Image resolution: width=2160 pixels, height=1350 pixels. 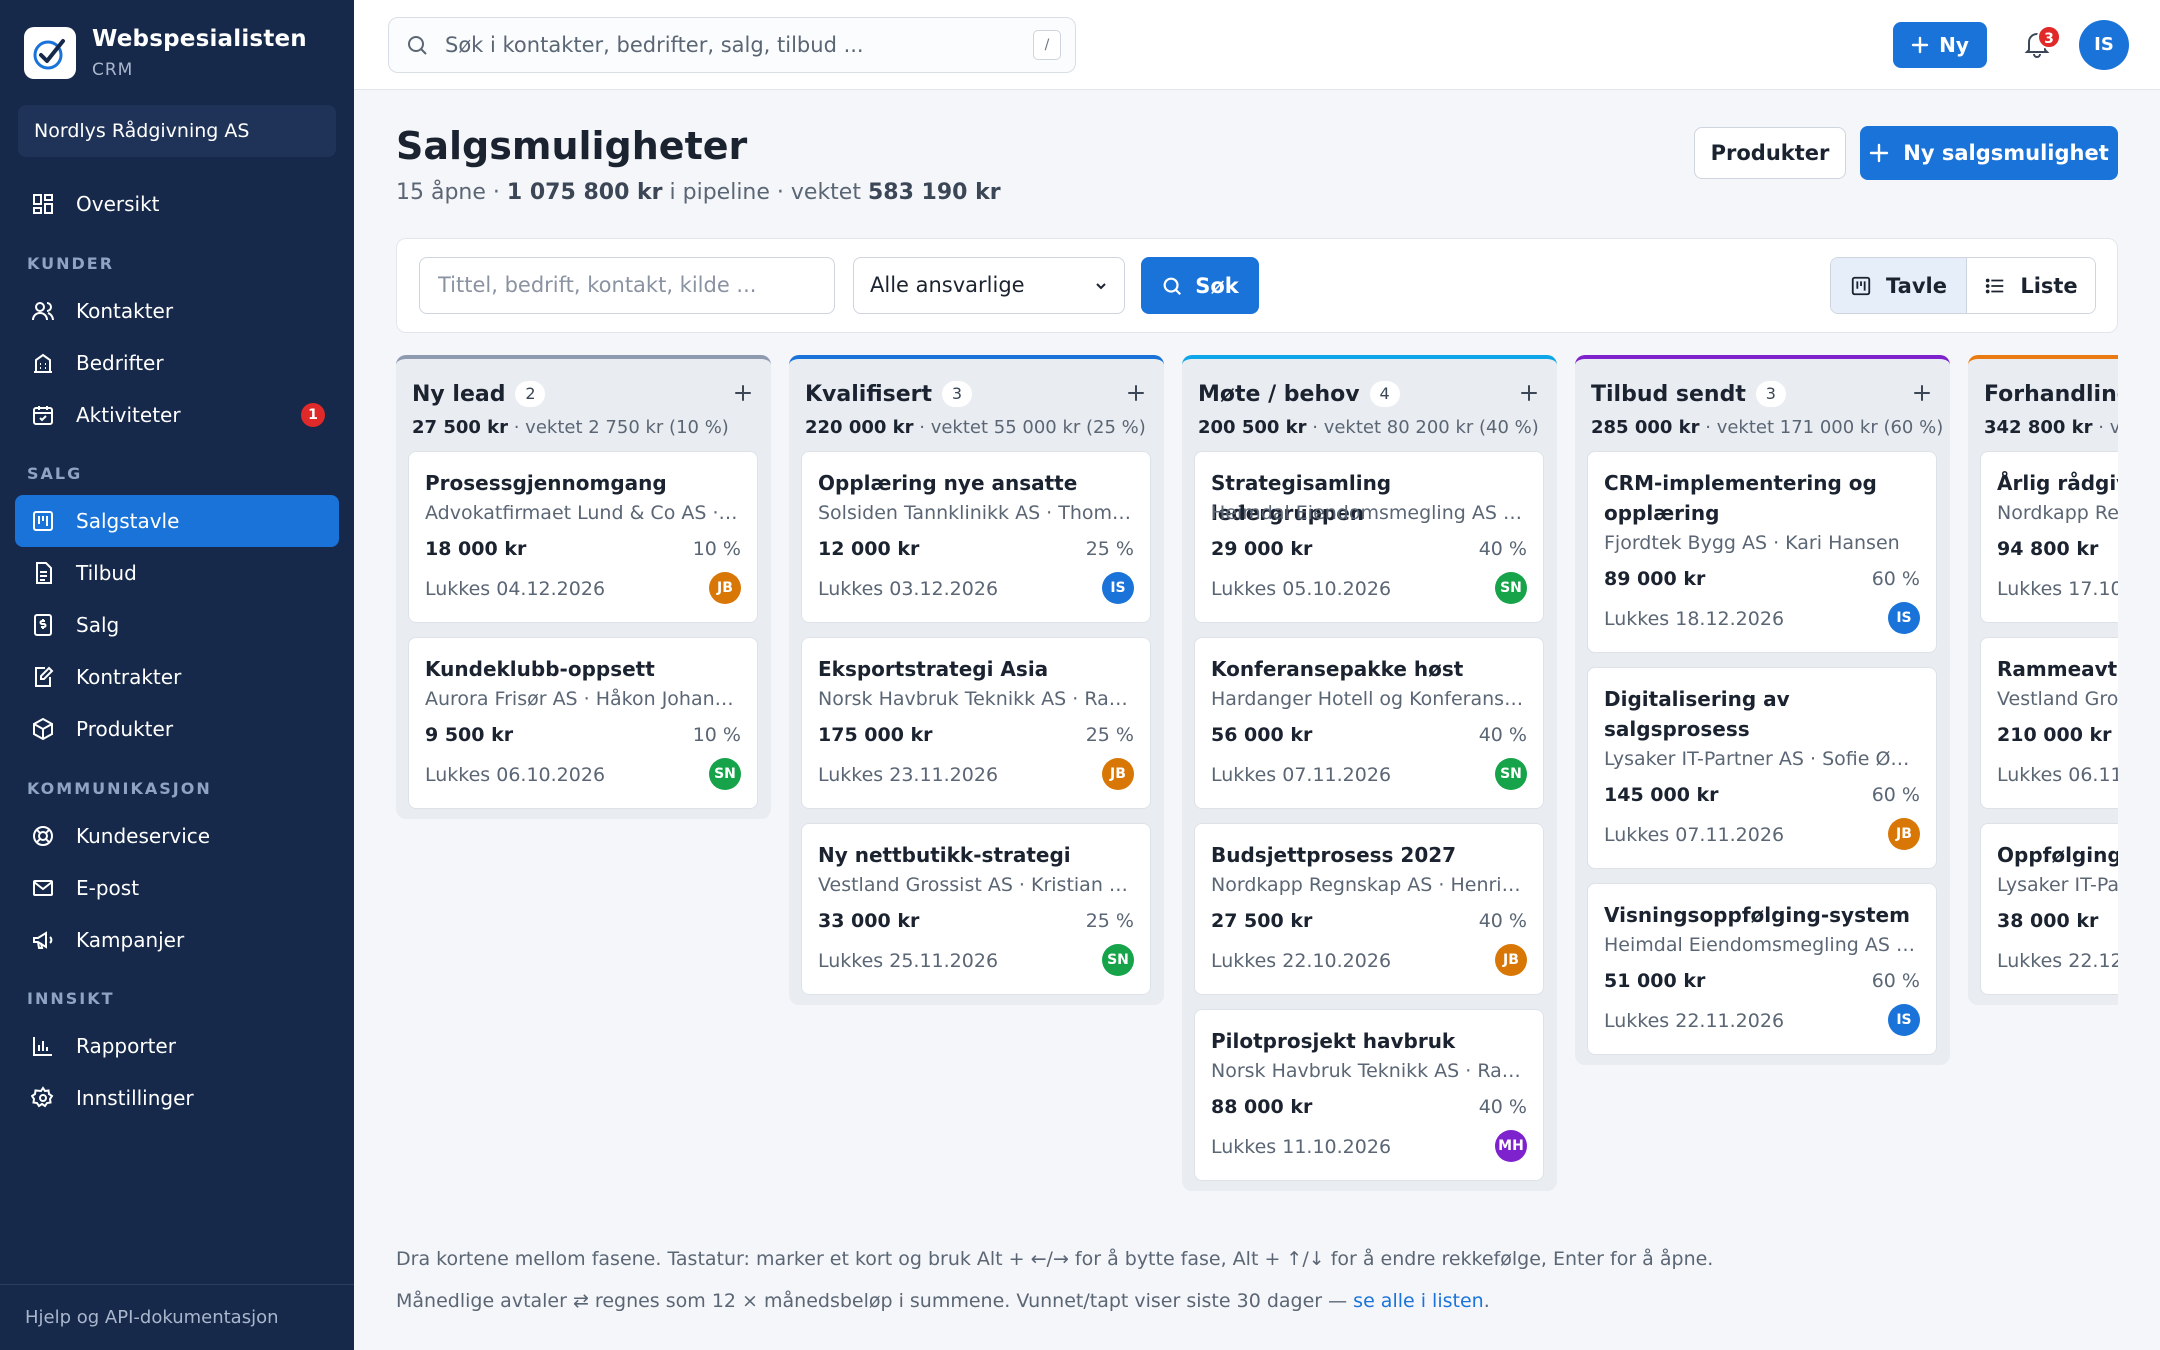 What do you see at coordinates (177, 1098) in the screenshot?
I see `nav-settings: Innstillinger` at bounding box center [177, 1098].